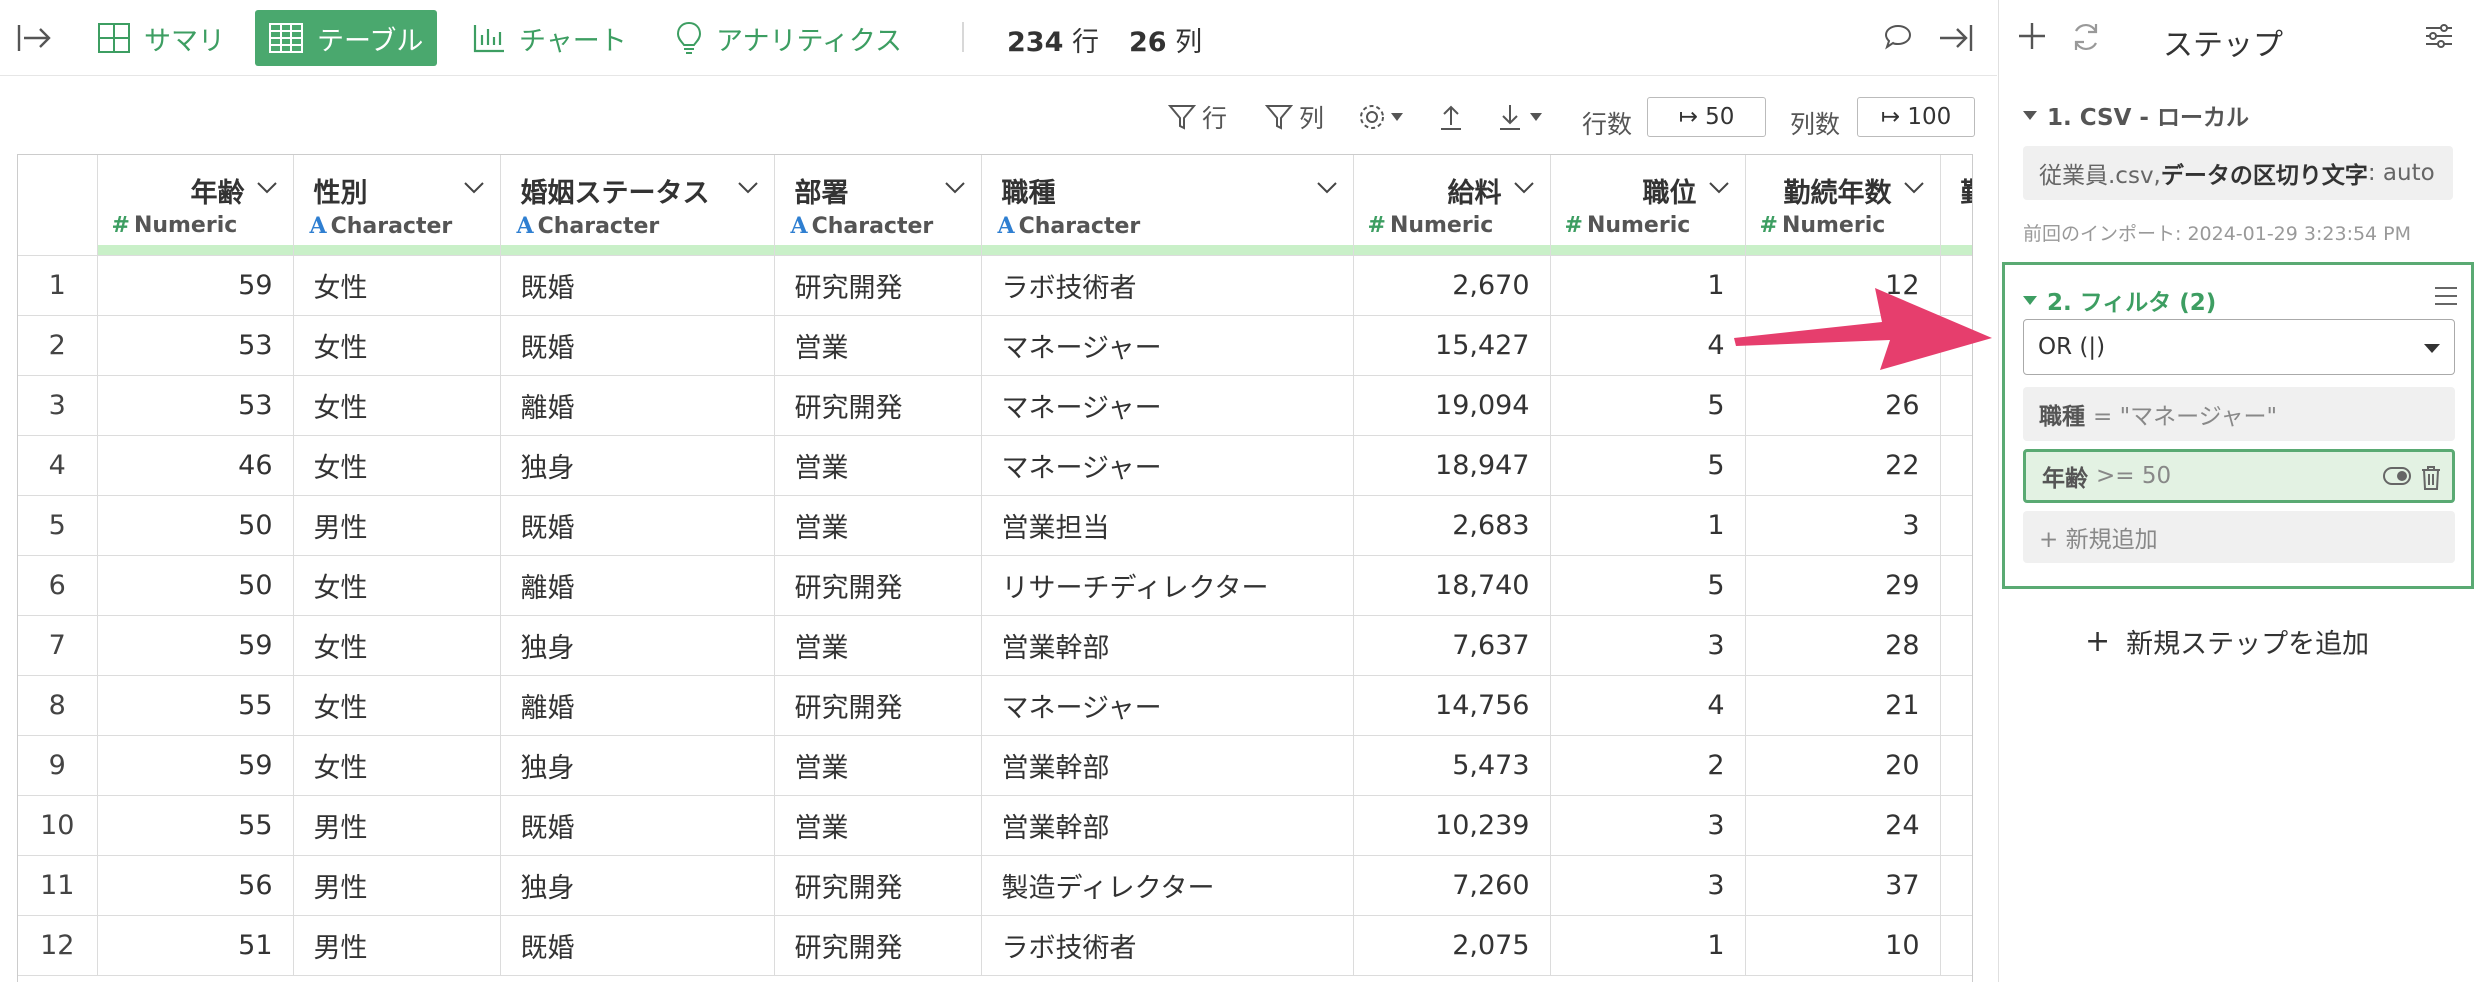 Image resolution: width=2476 pixels, height=982 pixels. What do you see at coordinates (995, 585) in the screenshot?
I see `table-row: 6 50 女性 離婚 研究開発 リサーチディレクター 18,740 5 29` at bounding box center [995, 585].